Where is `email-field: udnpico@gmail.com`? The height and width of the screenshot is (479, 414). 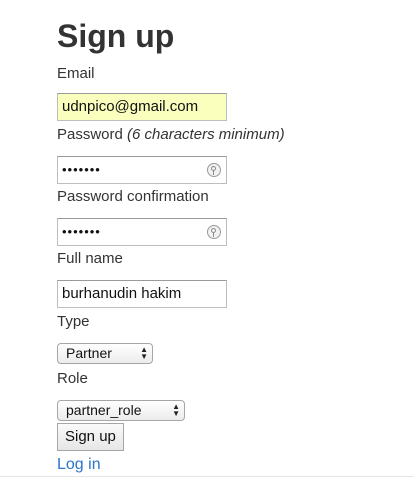 email-field: udnpico@gmail.com is located at coordinates (142, 107).